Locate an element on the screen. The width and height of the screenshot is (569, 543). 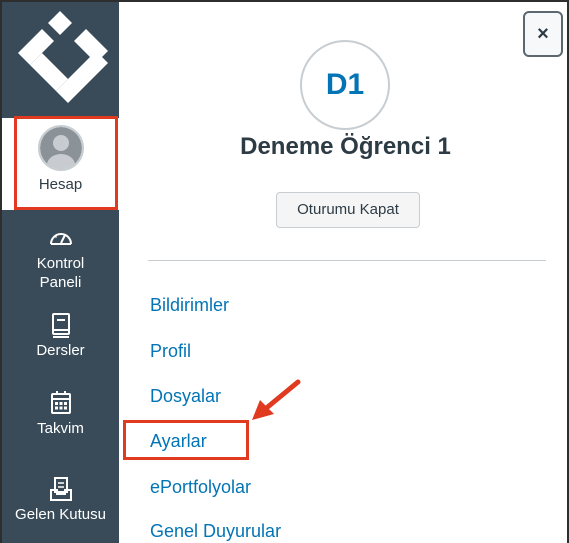
inbox-icon is located at coordinates (60, 489).